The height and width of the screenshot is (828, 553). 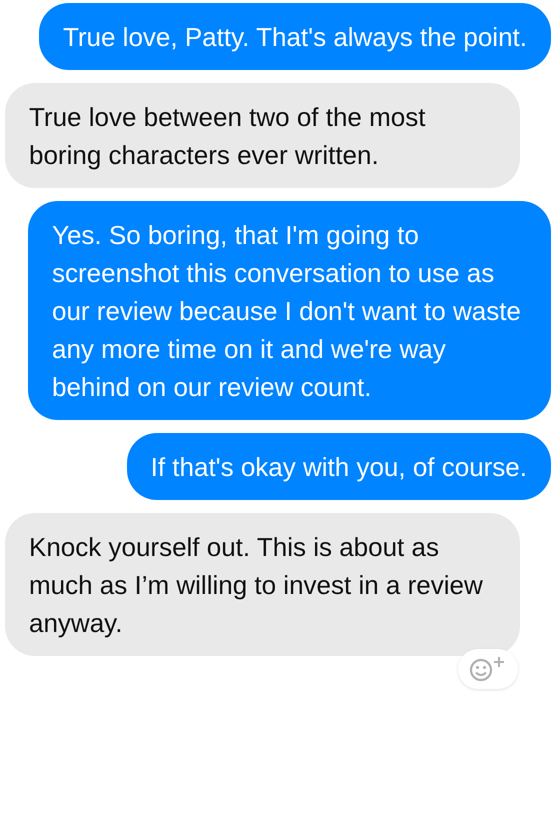 What do you see at coordinates (262, 135) in the screenshot?
I see `message-bubble: True love between two of the most boring characters ever written.` at bounding box center [262, 135].